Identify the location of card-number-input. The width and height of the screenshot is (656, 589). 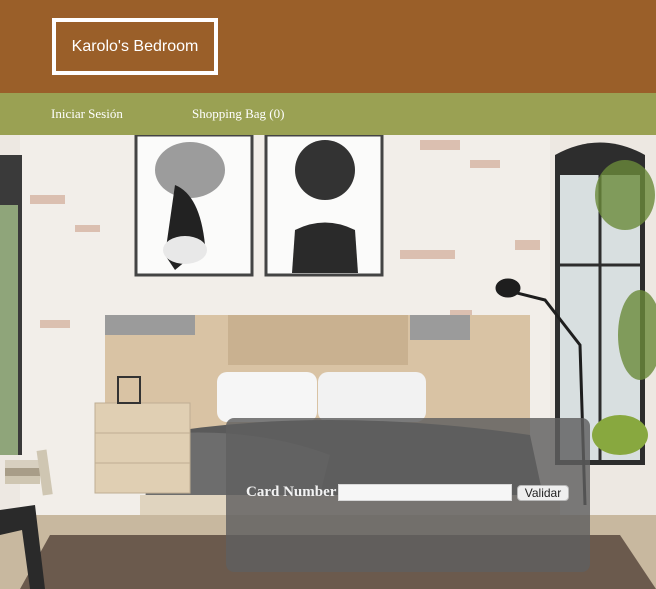
(425, 492).